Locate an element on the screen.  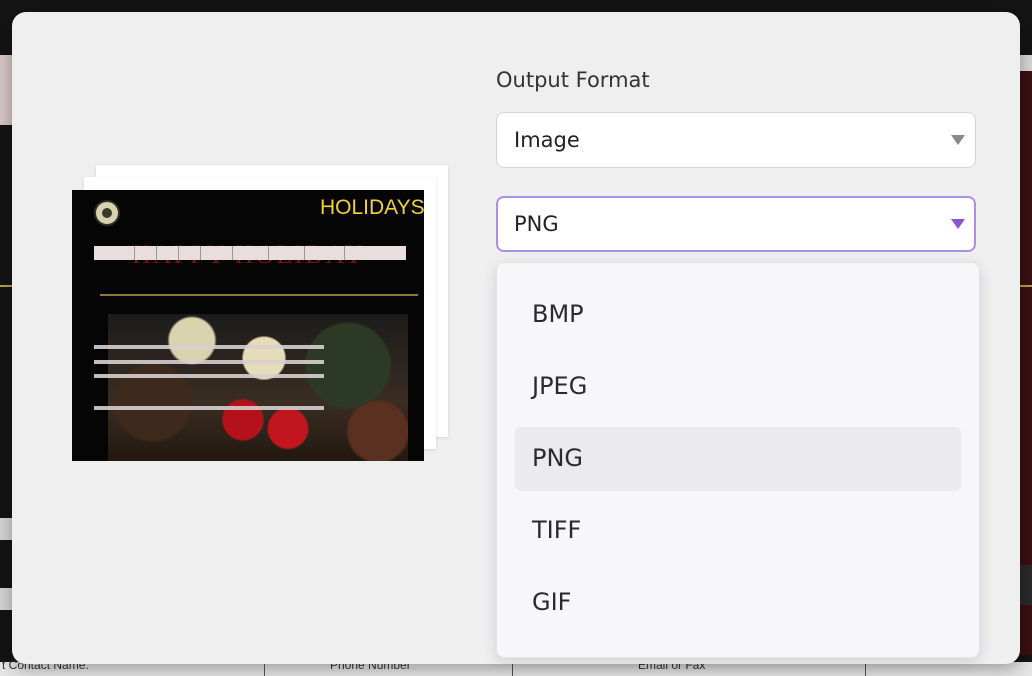
format-option-label: JPEG is located at coordinates (560, 386).